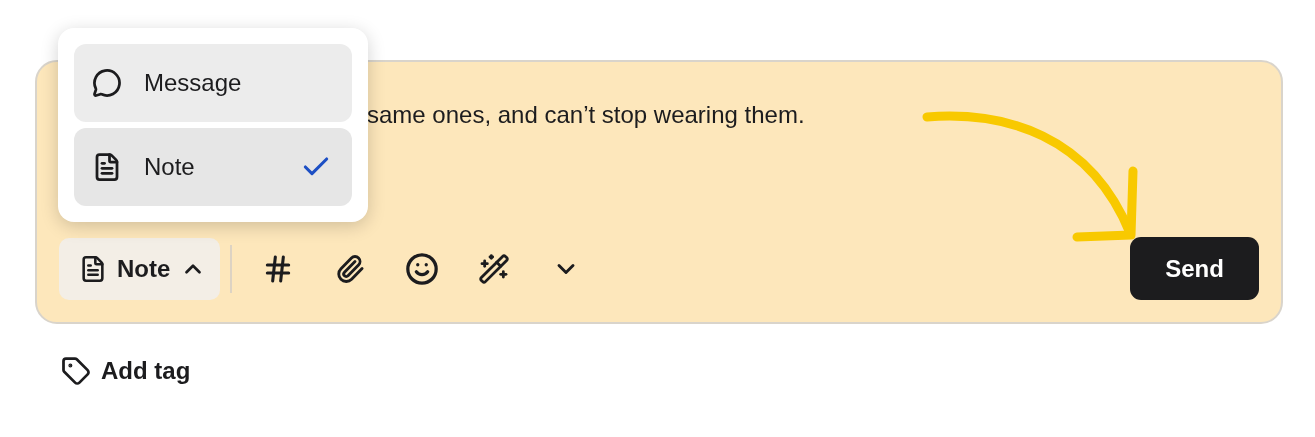  Describe the element at coordinates (76, 371) in the screenshot. I see `tag-icon` at that location.